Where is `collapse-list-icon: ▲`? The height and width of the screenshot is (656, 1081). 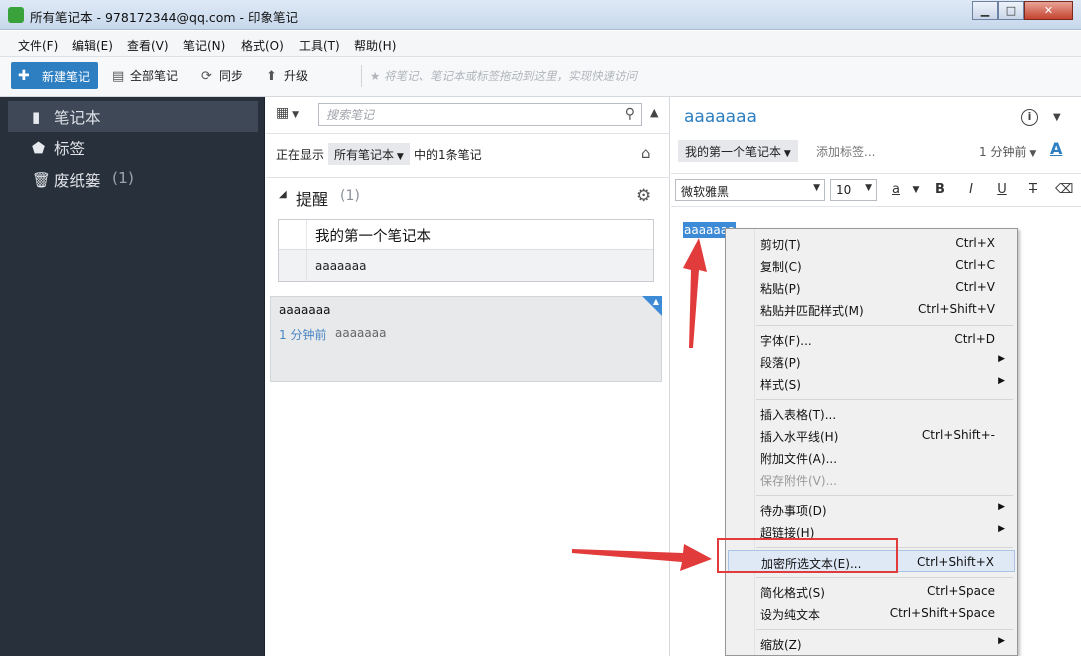 collapse-list-icon: ▲ is located at coordinates (654, 112).